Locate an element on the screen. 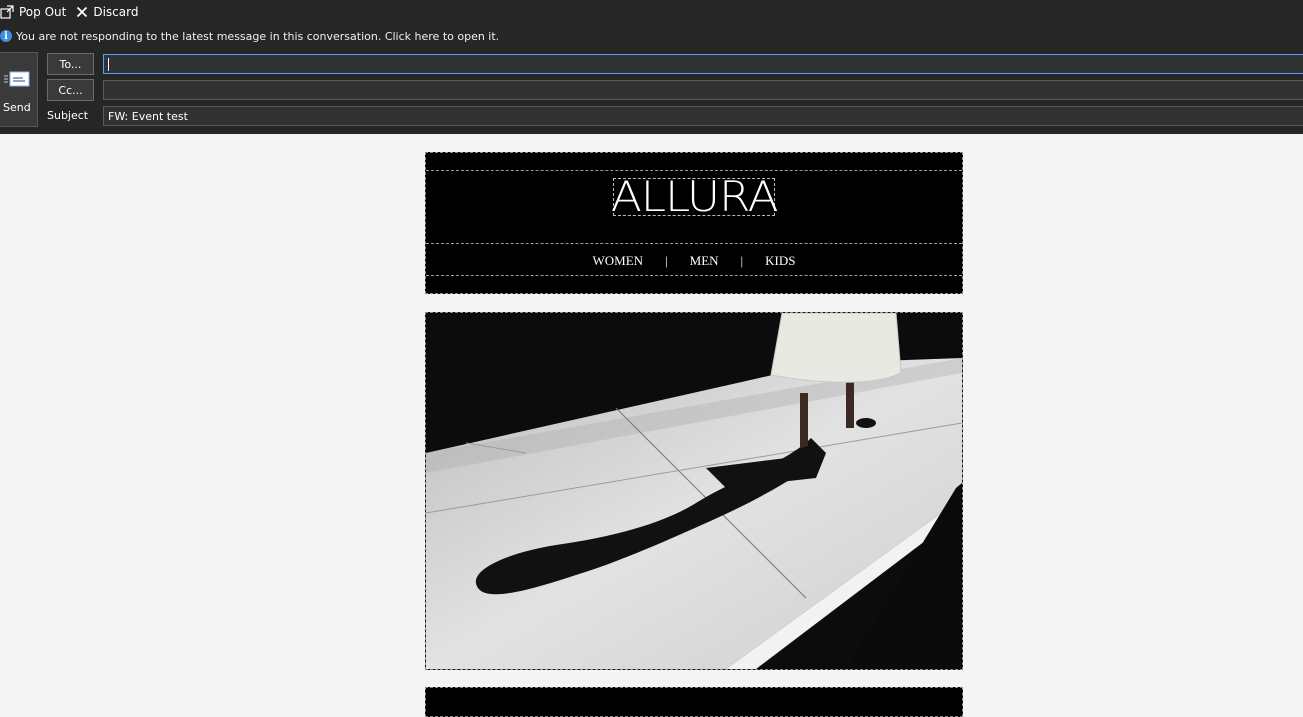 This screenshot has height=717, width=1303. subject-field: FW: Event test is located at coordinates (703, 116).